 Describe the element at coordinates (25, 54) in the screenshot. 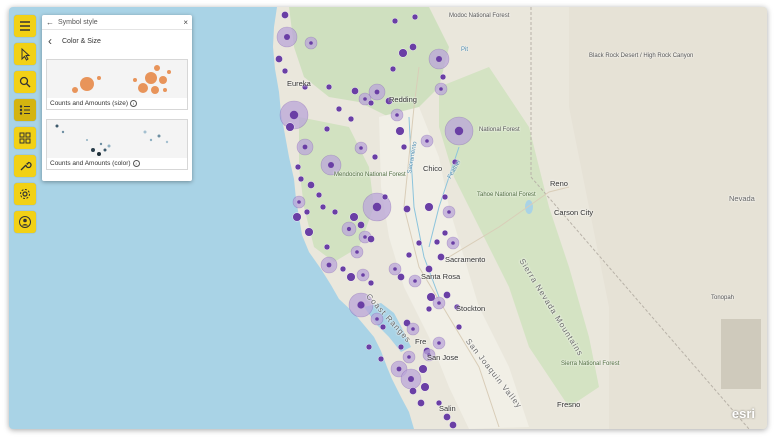

I see `select-button` at that location.